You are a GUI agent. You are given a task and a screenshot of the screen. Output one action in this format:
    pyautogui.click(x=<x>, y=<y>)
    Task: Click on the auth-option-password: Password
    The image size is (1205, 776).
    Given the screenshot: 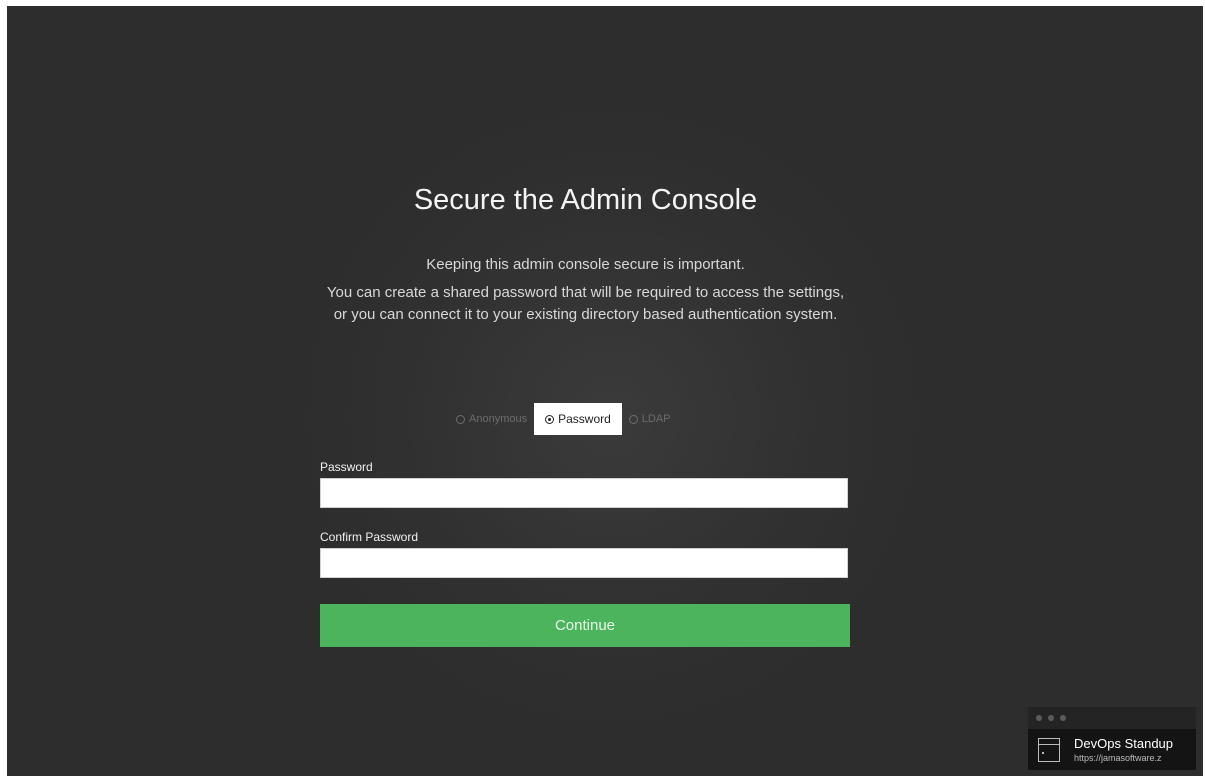 What is the action you would take?
    pyautogui.click(x=578, y=419)
    